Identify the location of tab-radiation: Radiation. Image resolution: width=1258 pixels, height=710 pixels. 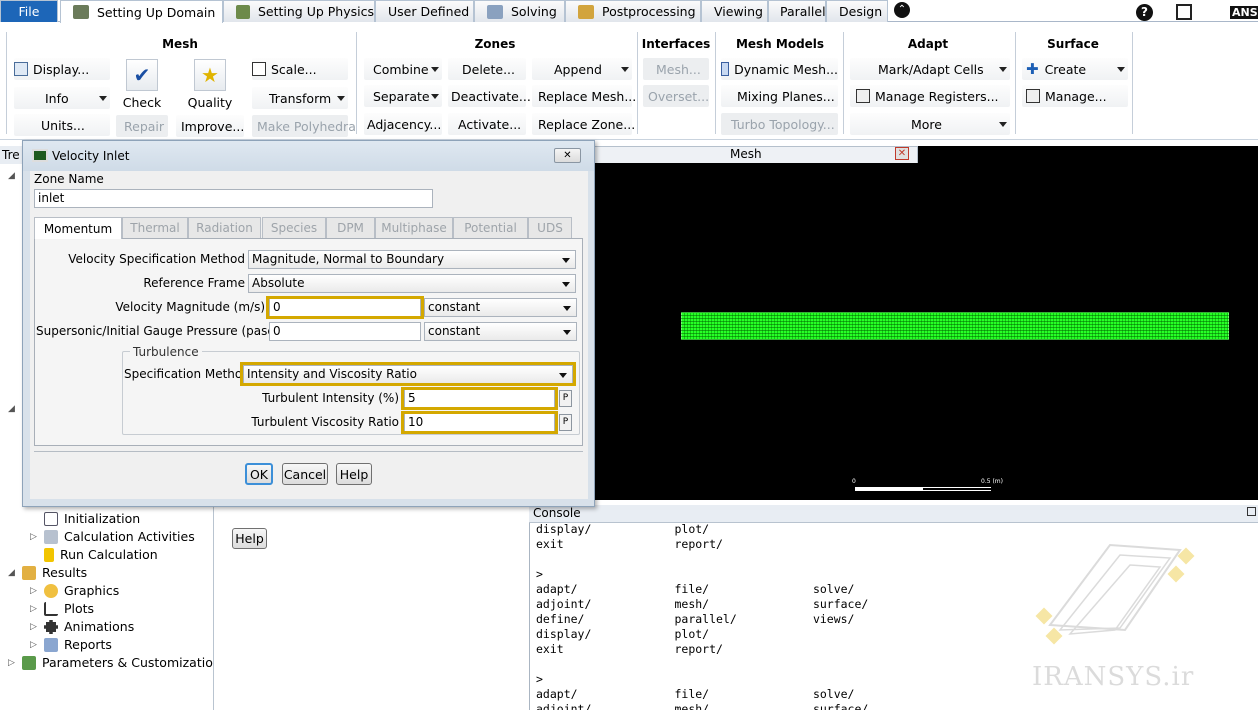
(224, 227).